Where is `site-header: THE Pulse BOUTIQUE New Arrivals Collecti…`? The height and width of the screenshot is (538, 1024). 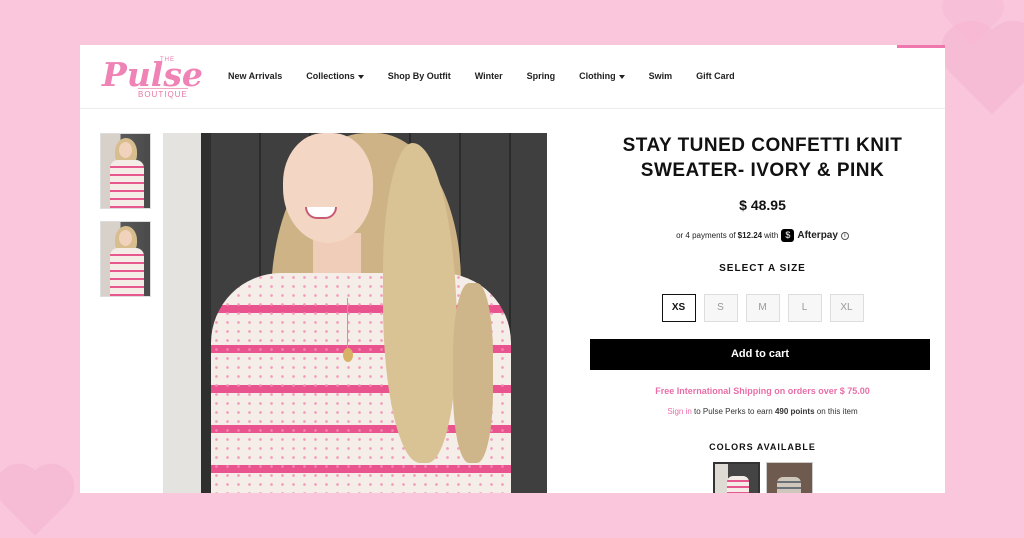 site-header: THE Pulse BOUTIQUE New Arrivals Collecti… is located at coordinates (512, 77).